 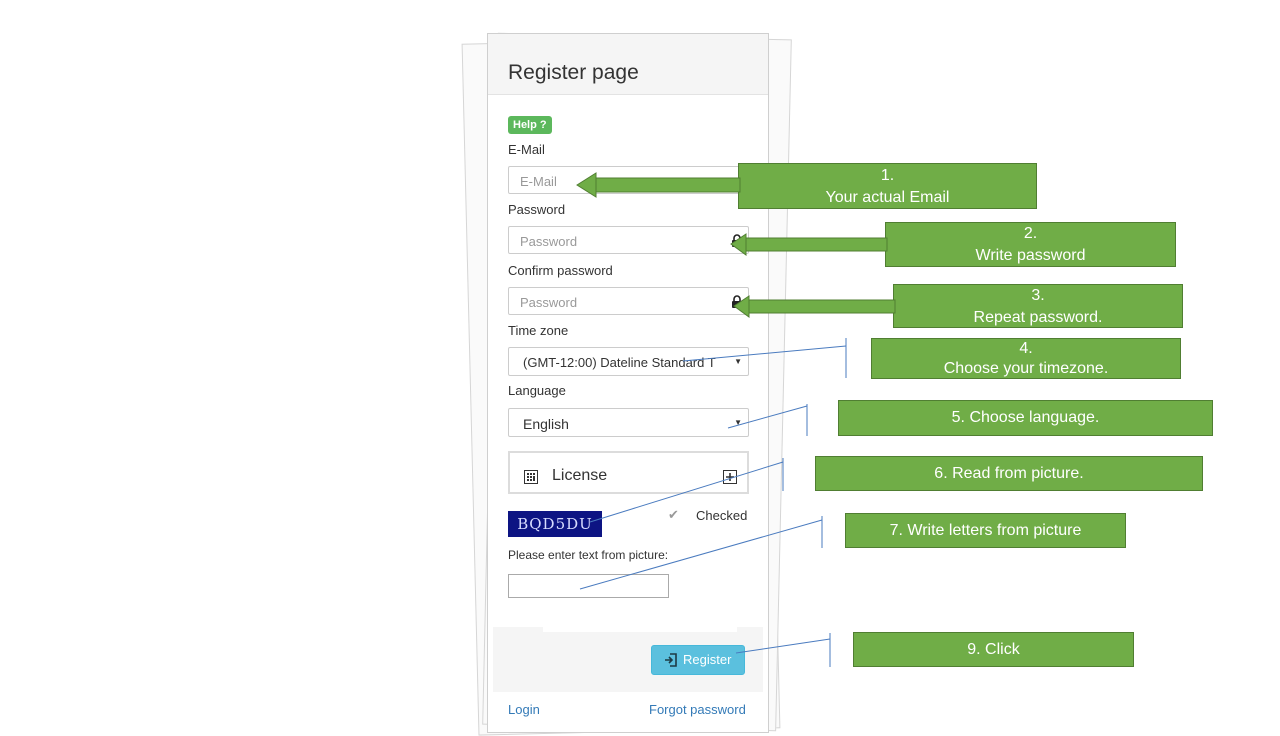 What do you see at coordinates (1038, 306) in the screenshot?
I see `callout-repeat-password: 3. Repeat password.` at bounding box center [1038, 306].